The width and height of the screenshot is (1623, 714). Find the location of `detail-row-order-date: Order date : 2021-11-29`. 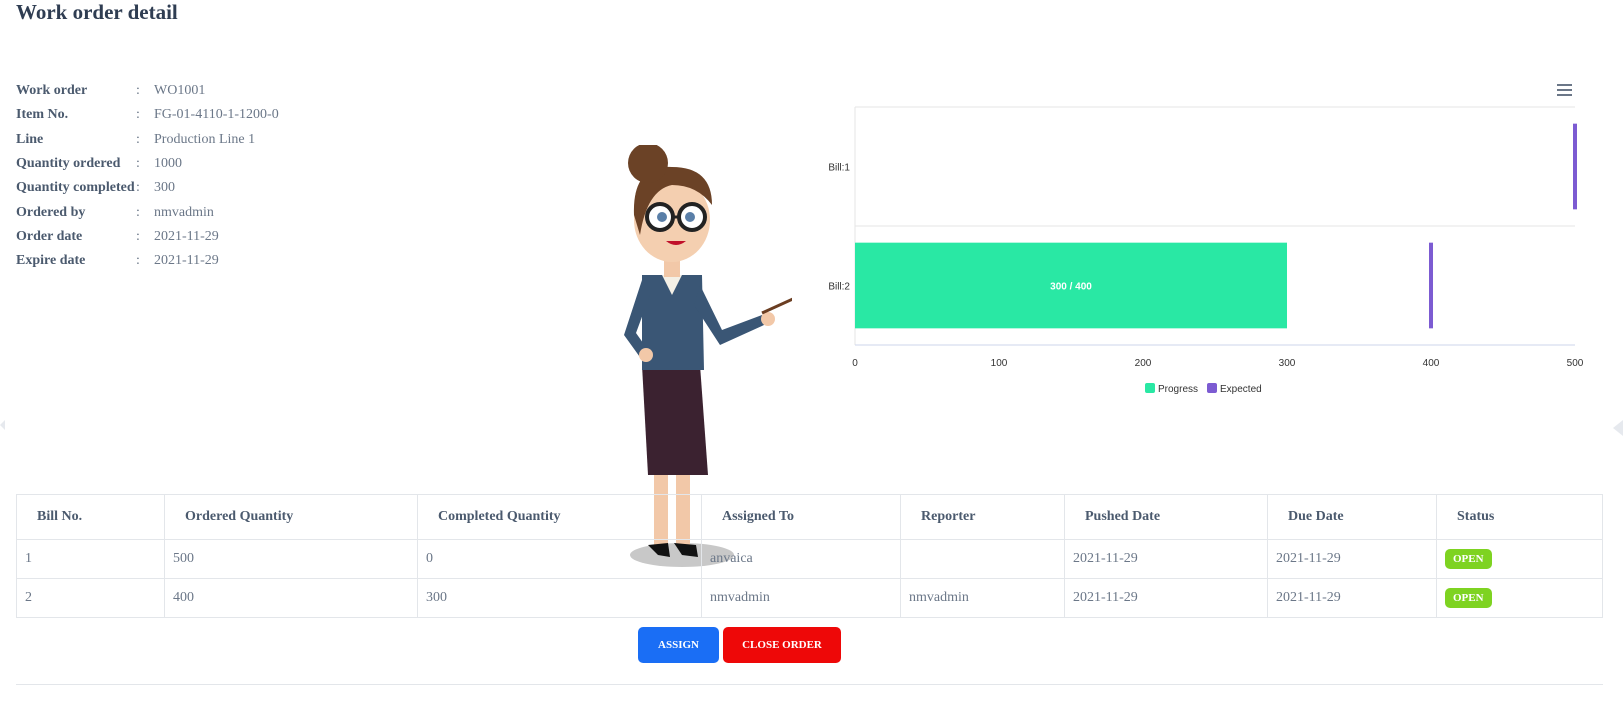

detail-row-order-date: Order date : 2021-11-29 is located at coordinates (147, 237).